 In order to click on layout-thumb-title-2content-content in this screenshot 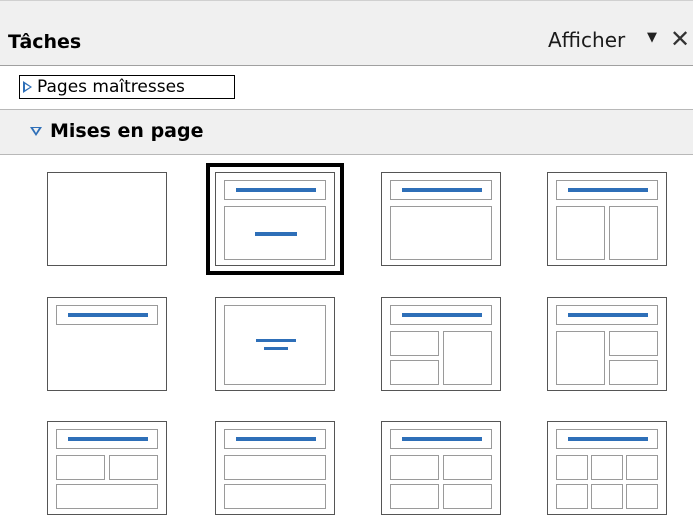, I will do `click(441, 344)`.